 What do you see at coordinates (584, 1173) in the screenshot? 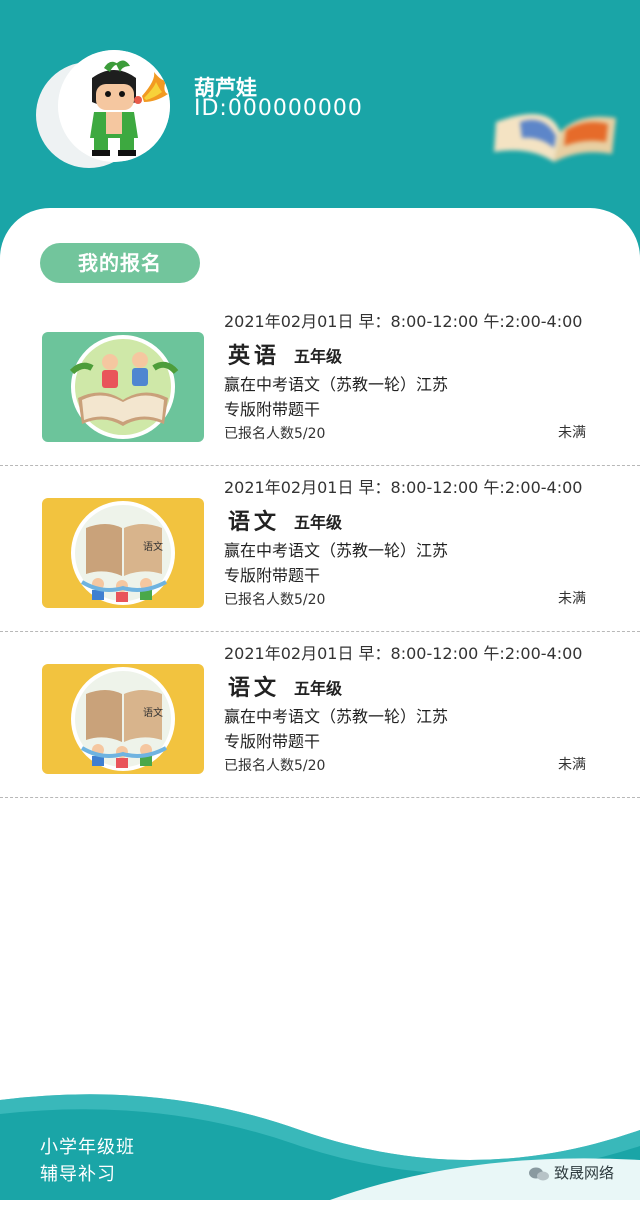
I see `watermark-text: 致晟网络` at bounding box center [584, 1173].